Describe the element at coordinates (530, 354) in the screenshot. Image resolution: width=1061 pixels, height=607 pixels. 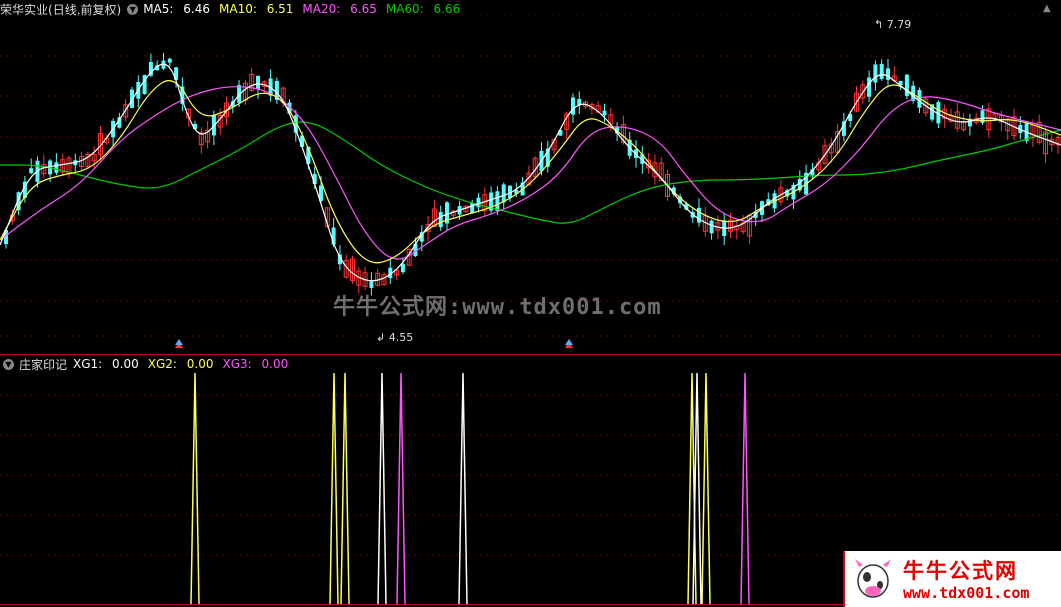
I see `panel-divider` at that location.